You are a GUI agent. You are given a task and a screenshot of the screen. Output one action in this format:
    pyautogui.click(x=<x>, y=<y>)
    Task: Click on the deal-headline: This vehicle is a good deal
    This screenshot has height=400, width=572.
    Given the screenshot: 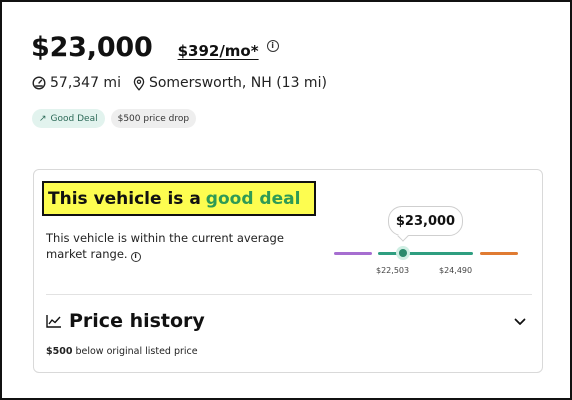 What is the action you would take?
    pyautogui.click(x=179, y=198)
    